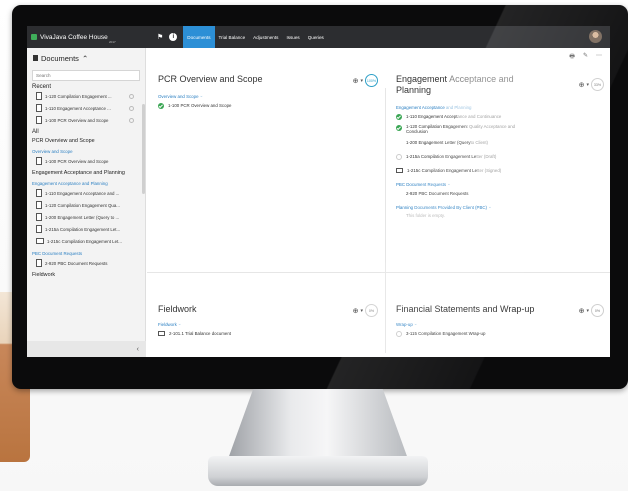  Describe the element at coordinates (160, 37) in the screenshot. I see `flag-icon: ⚑` at that location.